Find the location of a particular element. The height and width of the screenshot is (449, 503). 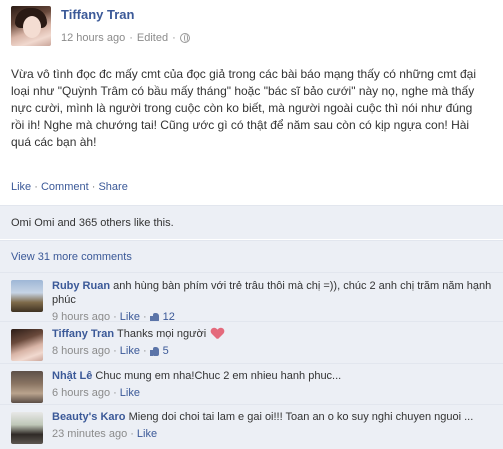

comment-time: 23 minutes ago is located at coordinates (89, 434).